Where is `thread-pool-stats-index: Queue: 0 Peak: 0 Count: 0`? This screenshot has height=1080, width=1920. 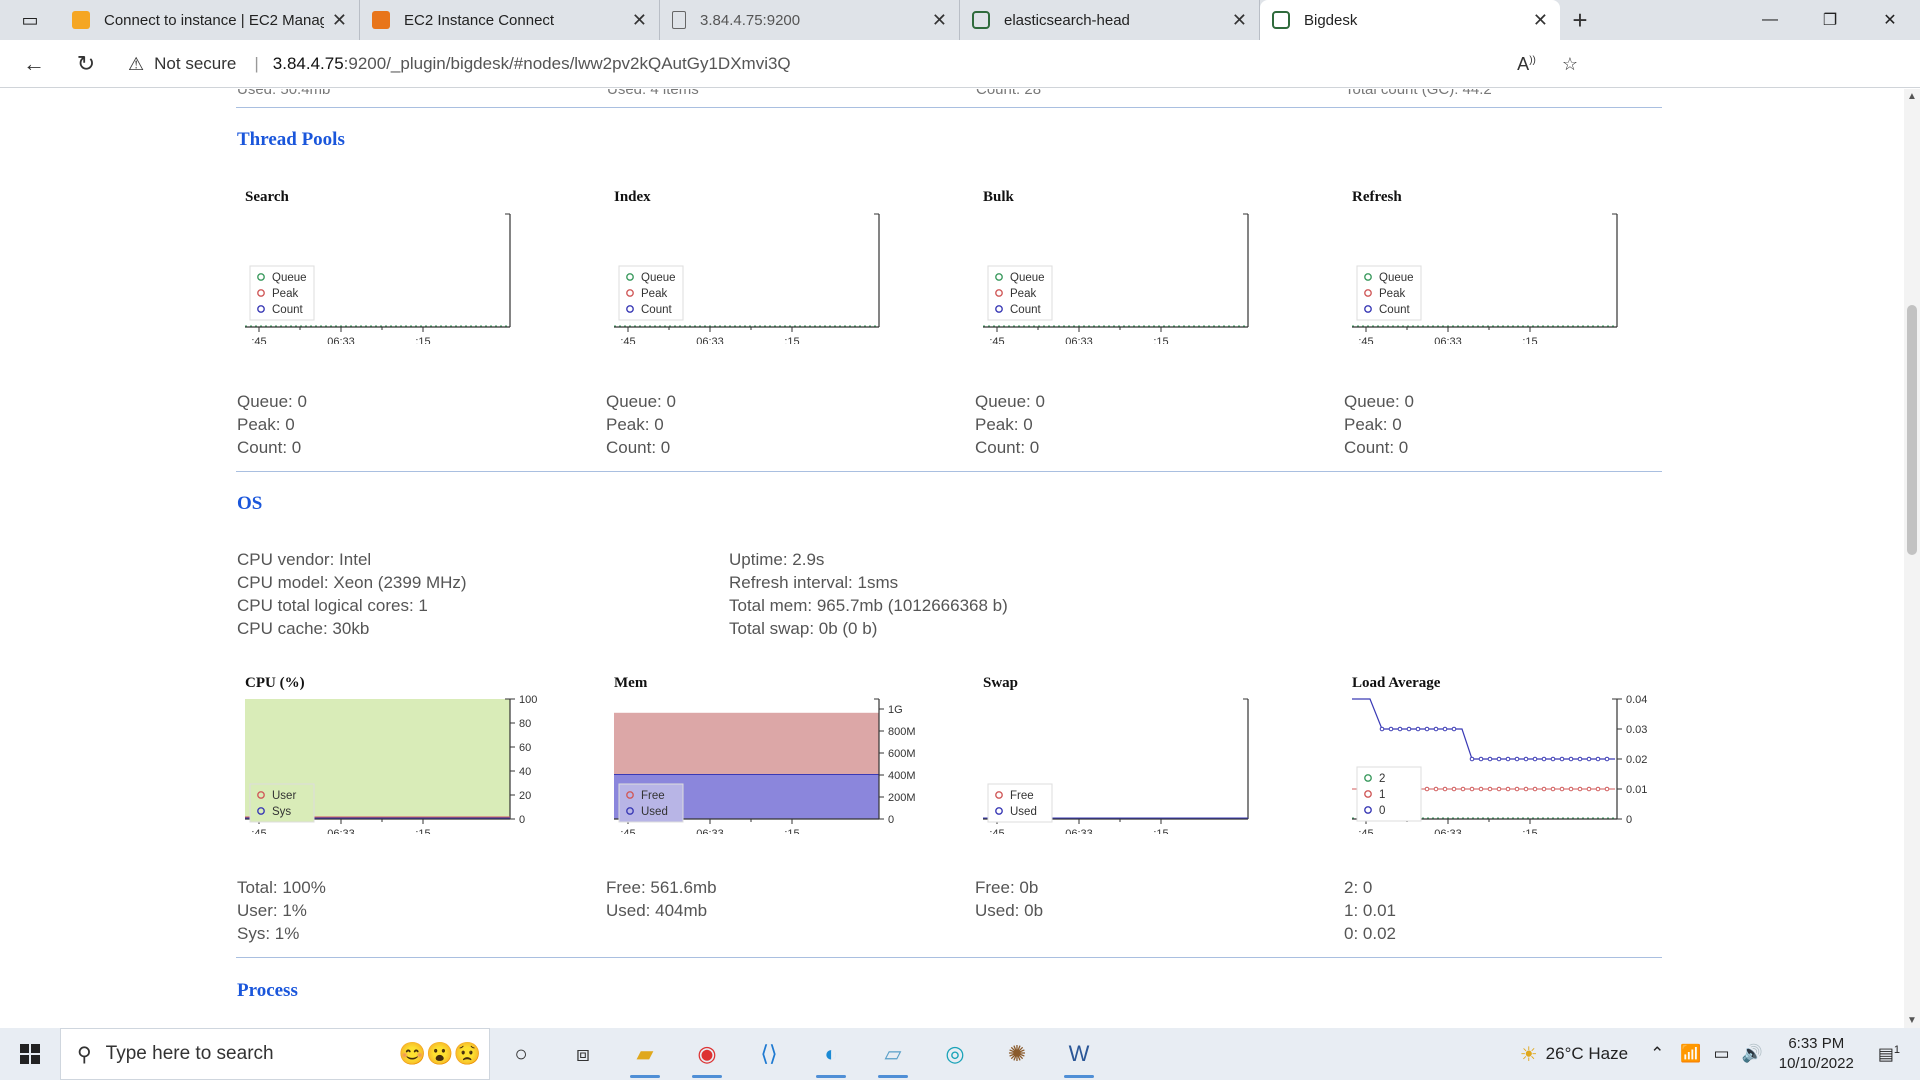 thread-pool-stats-index: Queue: 0 Peak: 0 Count: 0 is located at coordinates (641, 424).